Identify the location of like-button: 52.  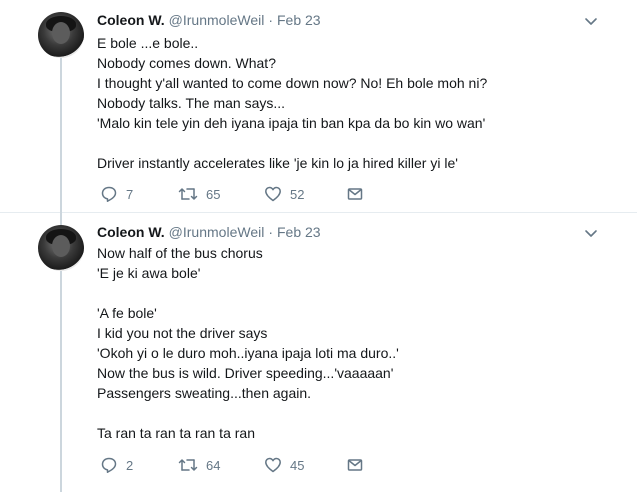
(305, 194).